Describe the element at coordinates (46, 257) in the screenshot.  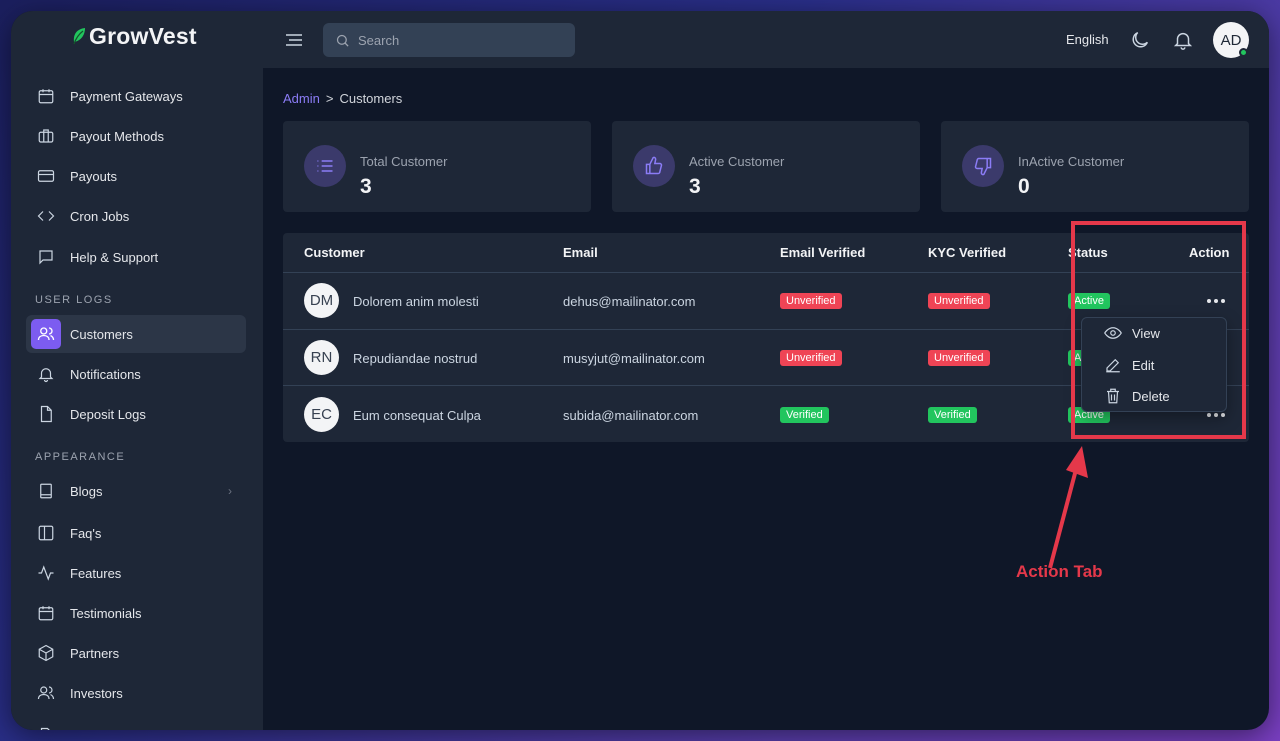
I see `chat-icon` at that location.